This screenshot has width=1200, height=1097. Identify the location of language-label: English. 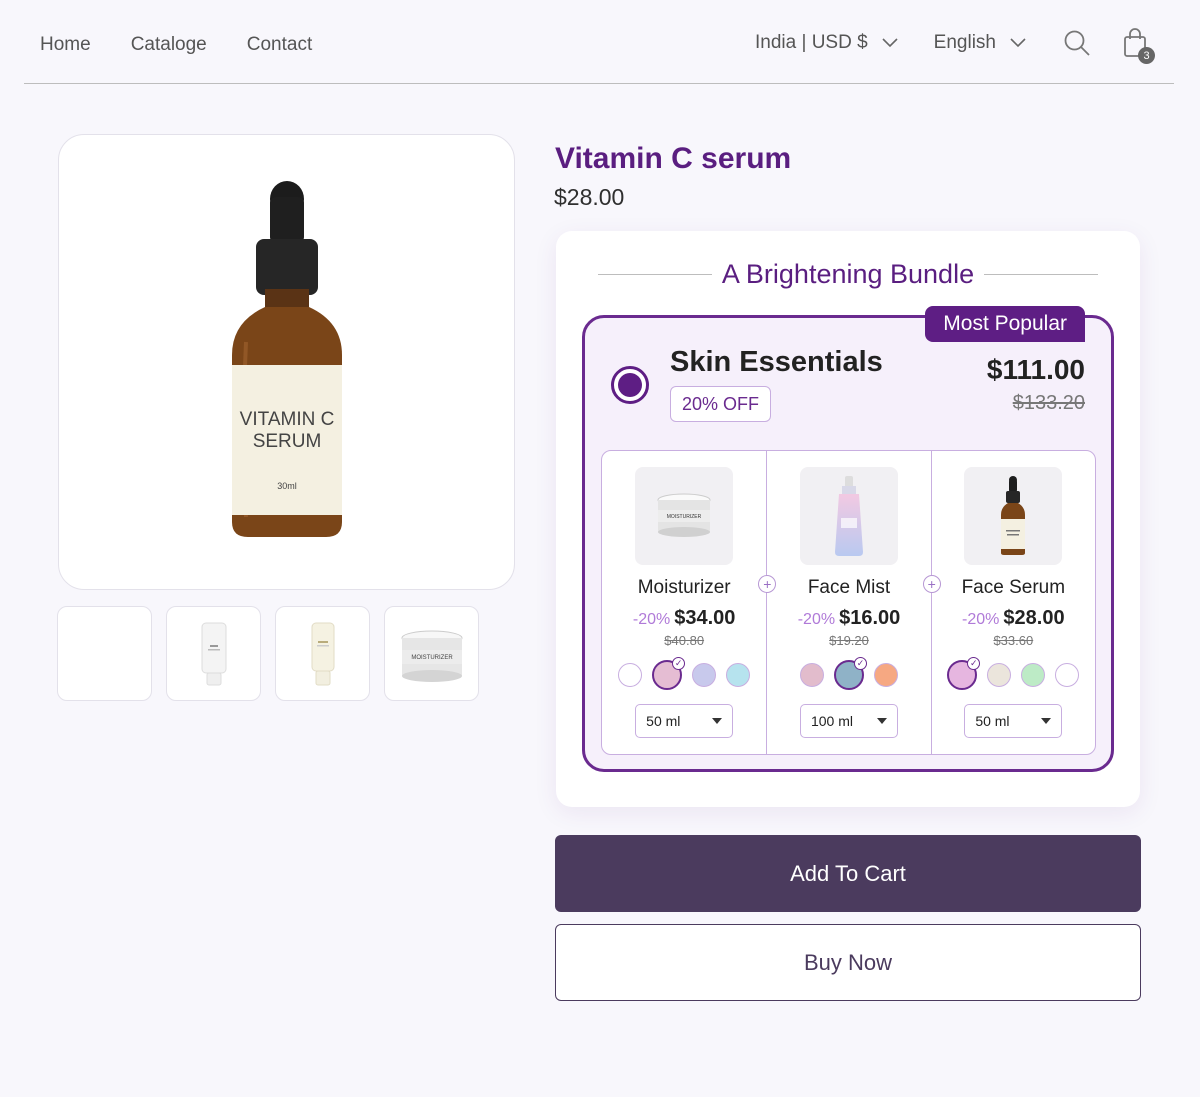
(964, 42).